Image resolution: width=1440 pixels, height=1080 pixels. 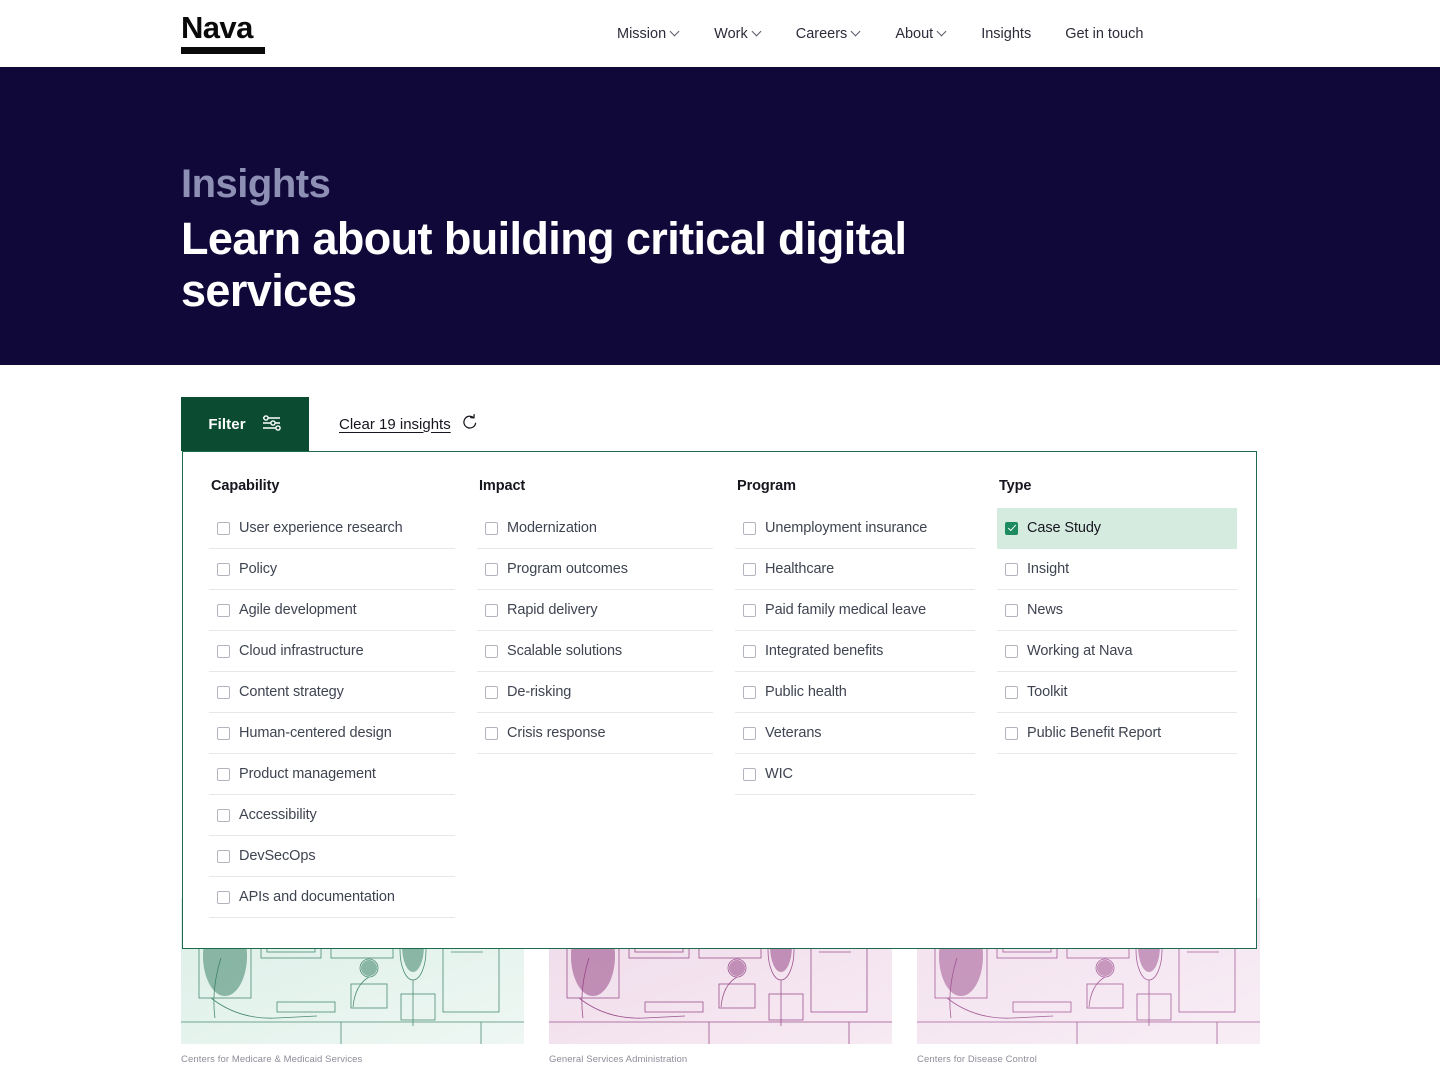 What do you see at coordinates (315, 733) in the screenshot?
I see `filter-option-label: Human-centered design` at bounding box center [315, 733].